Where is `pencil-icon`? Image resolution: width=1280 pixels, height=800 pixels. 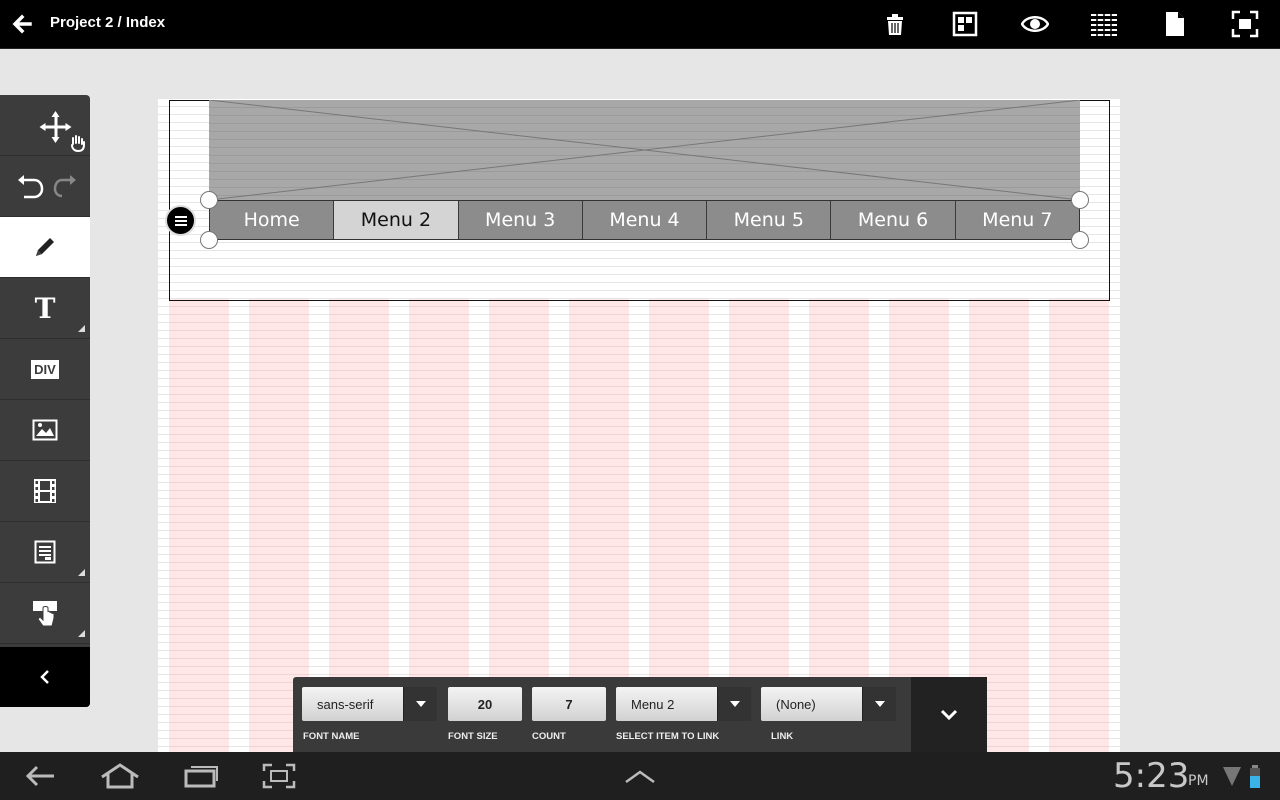 pencil-icon is located at coordinates (45, 247).